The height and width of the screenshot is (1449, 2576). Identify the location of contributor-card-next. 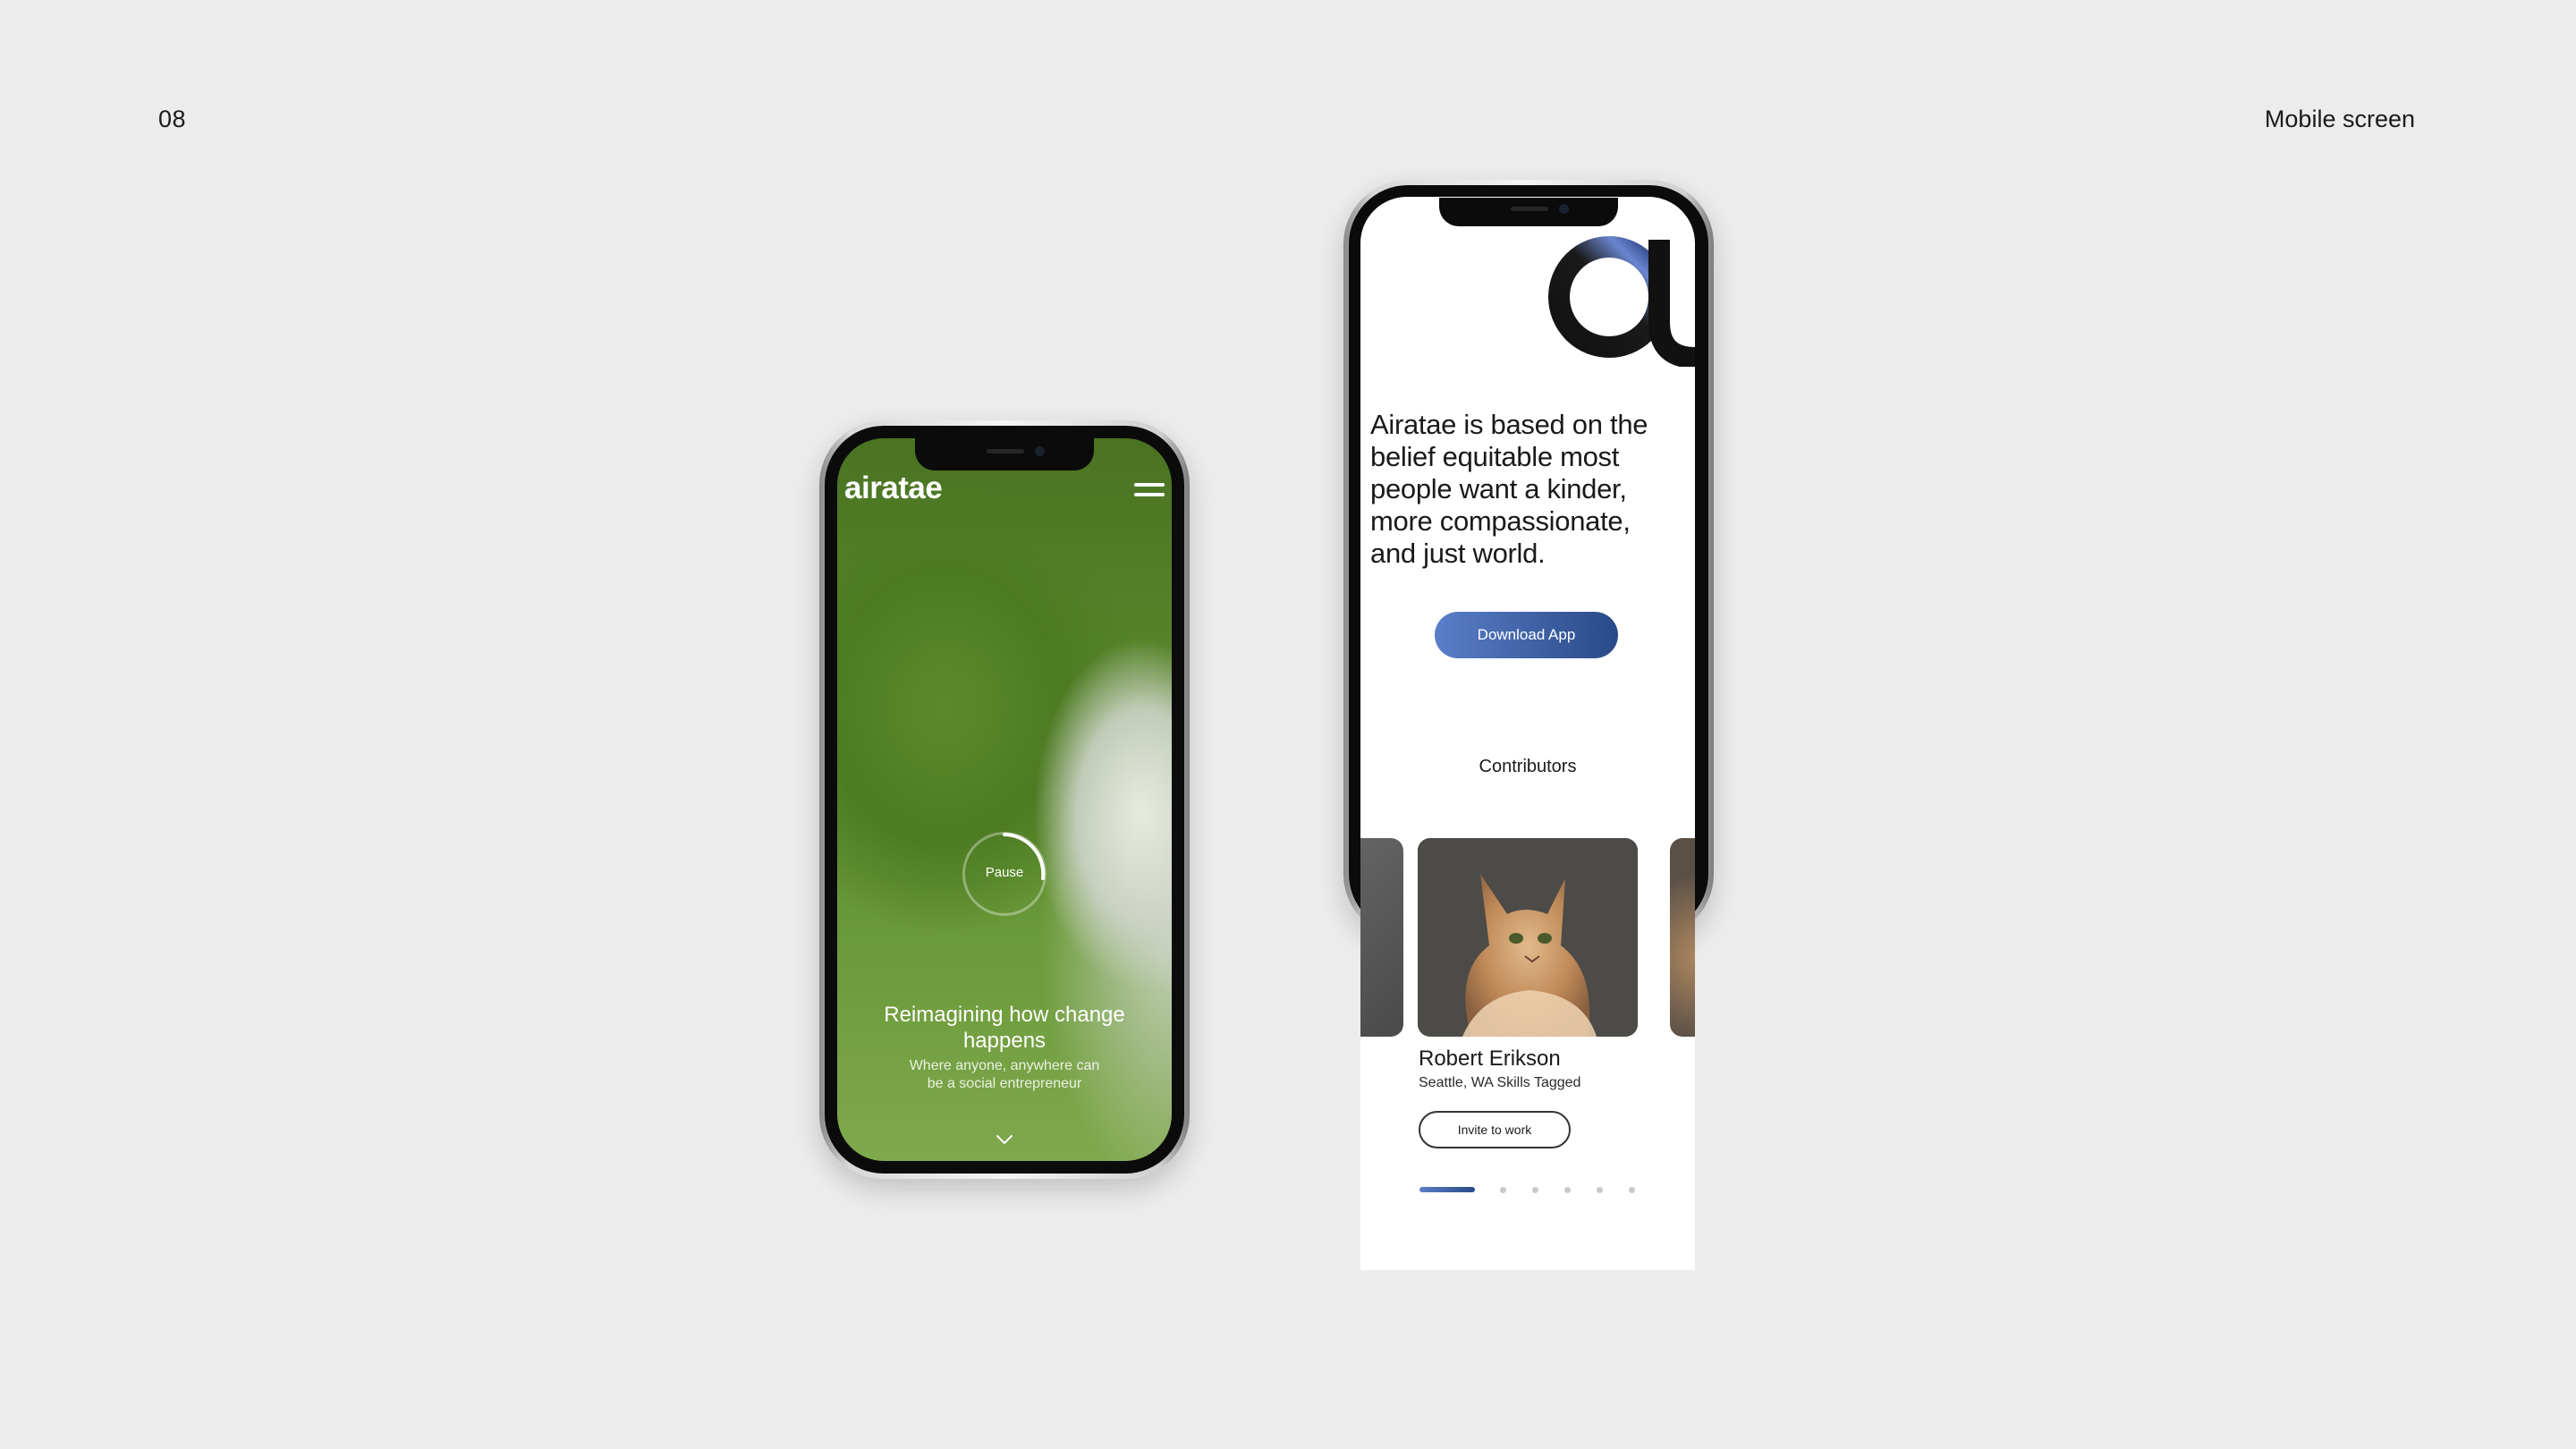
(1682, 937).